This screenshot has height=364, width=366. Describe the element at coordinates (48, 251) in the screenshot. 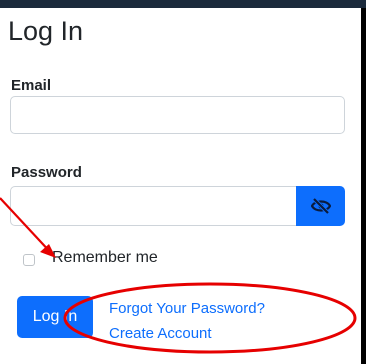

I see `annotation-arrow-head` at that location.